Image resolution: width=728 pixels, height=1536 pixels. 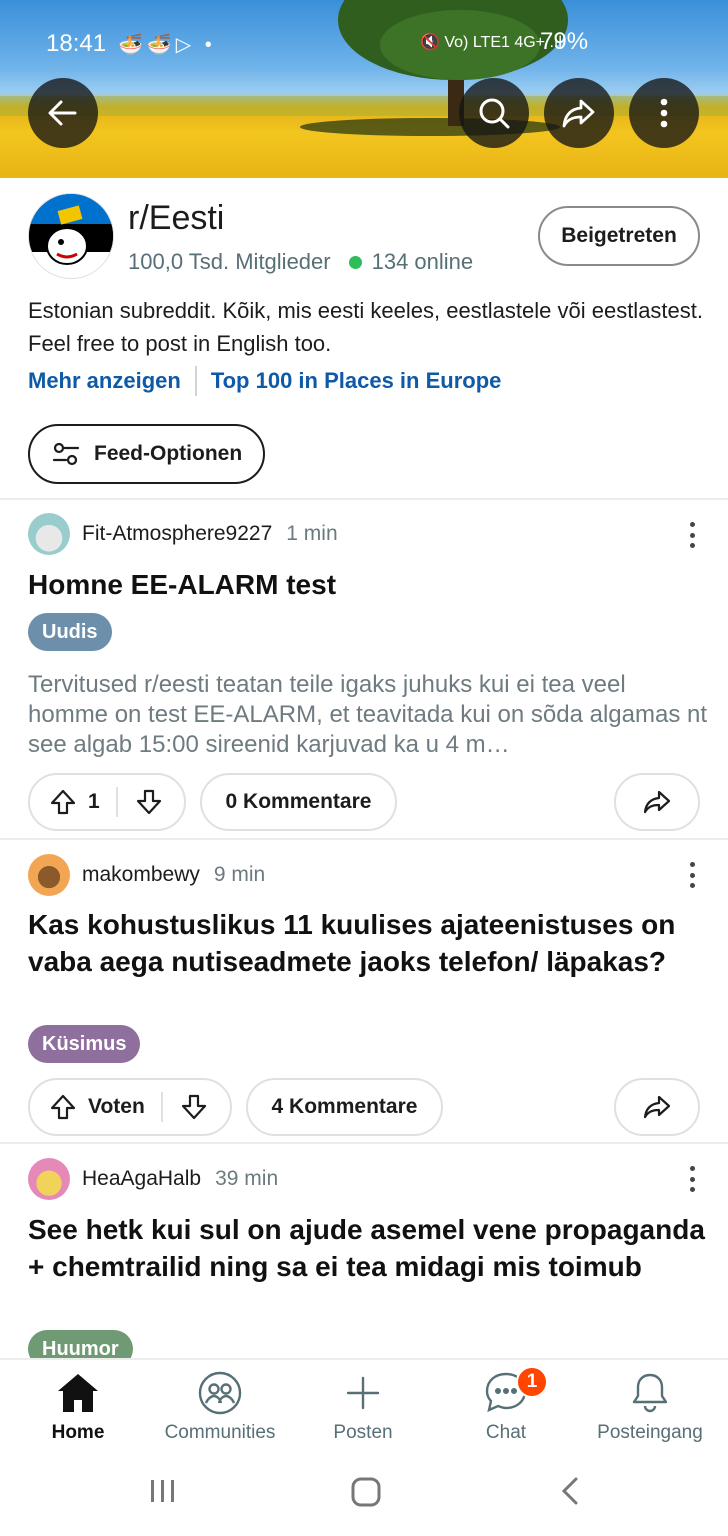 What do you see at coordinates (195, 381) in the screenshot?
I see `link-divider` at bounding box center [195, 381].